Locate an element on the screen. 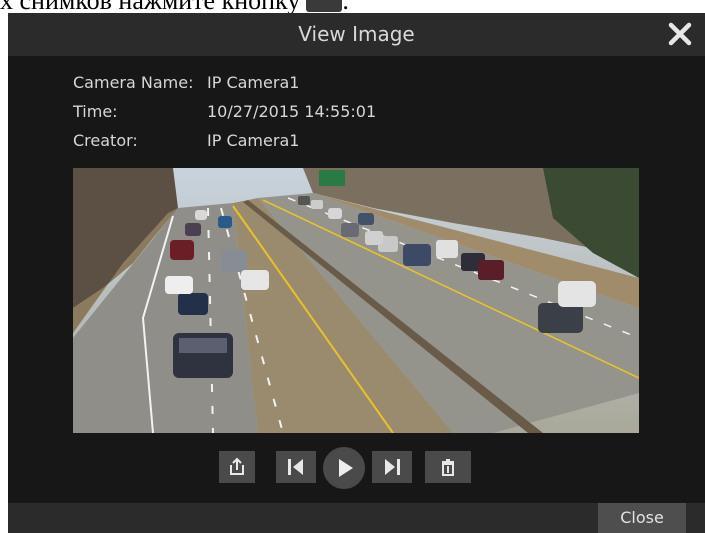  time-row: Time: 10/27/2015 14:55:01 is located at coordinates (224, 111).